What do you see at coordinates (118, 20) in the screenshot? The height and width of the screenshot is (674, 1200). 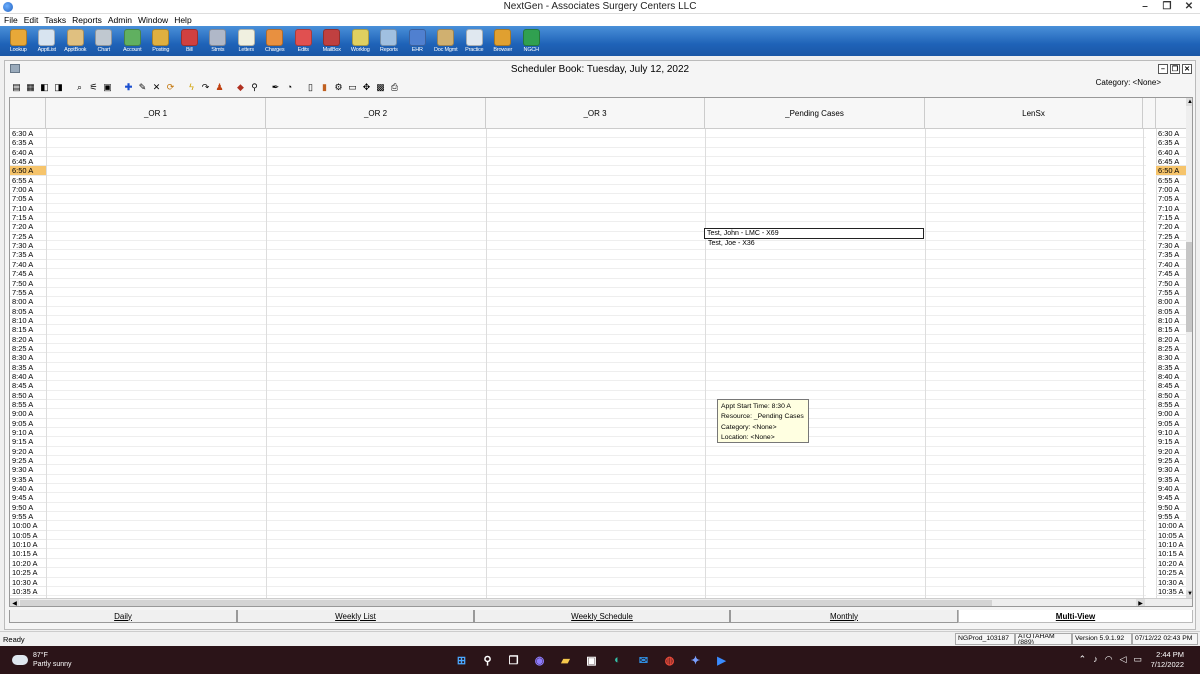 I see `menu-admin: Admin` at bounding box center [118, 20].